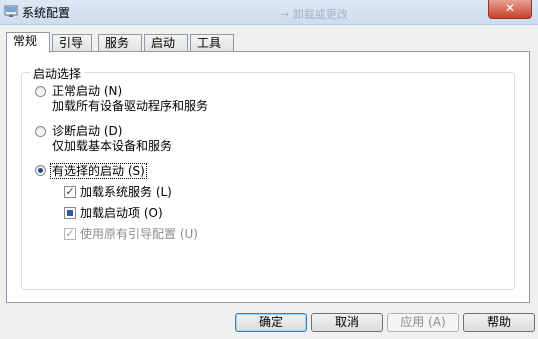 Image resolution: width=538 pixels, height=339 pixels. What do you see at coordinates (112, 146) in the screenshot?
I see `diagnostic-startup-desc: 仅加载基本设备和服务` at bounding box center [112, 146].